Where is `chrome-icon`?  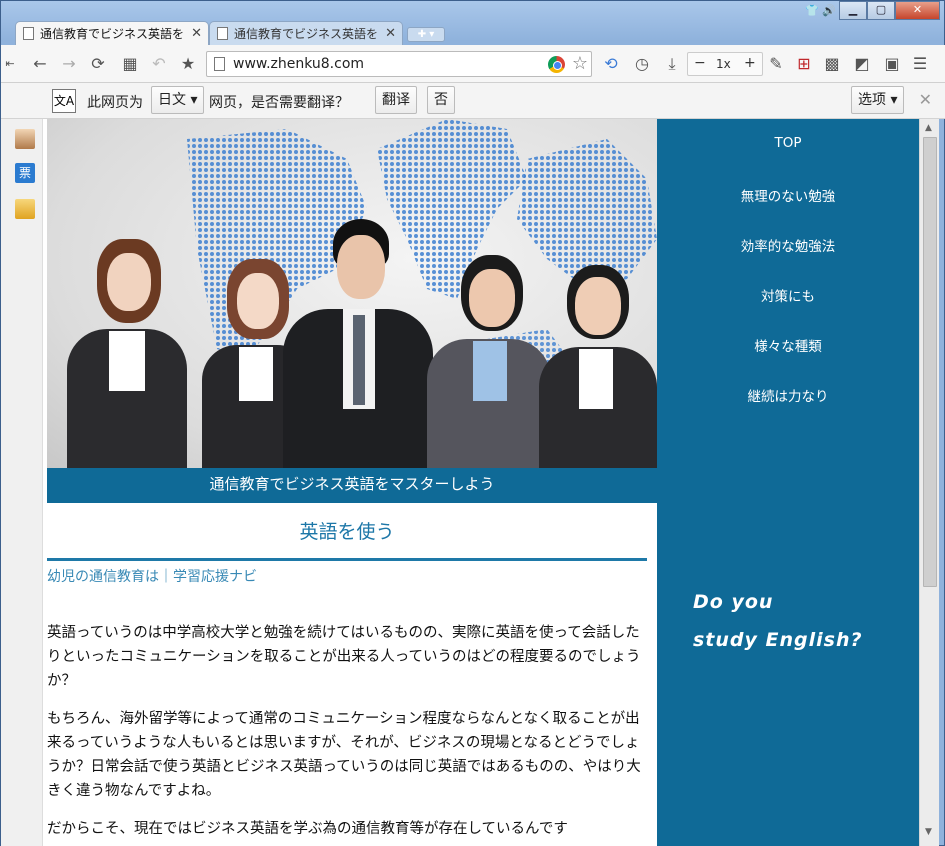 chrome-icon is located at coordinates (556, 64).